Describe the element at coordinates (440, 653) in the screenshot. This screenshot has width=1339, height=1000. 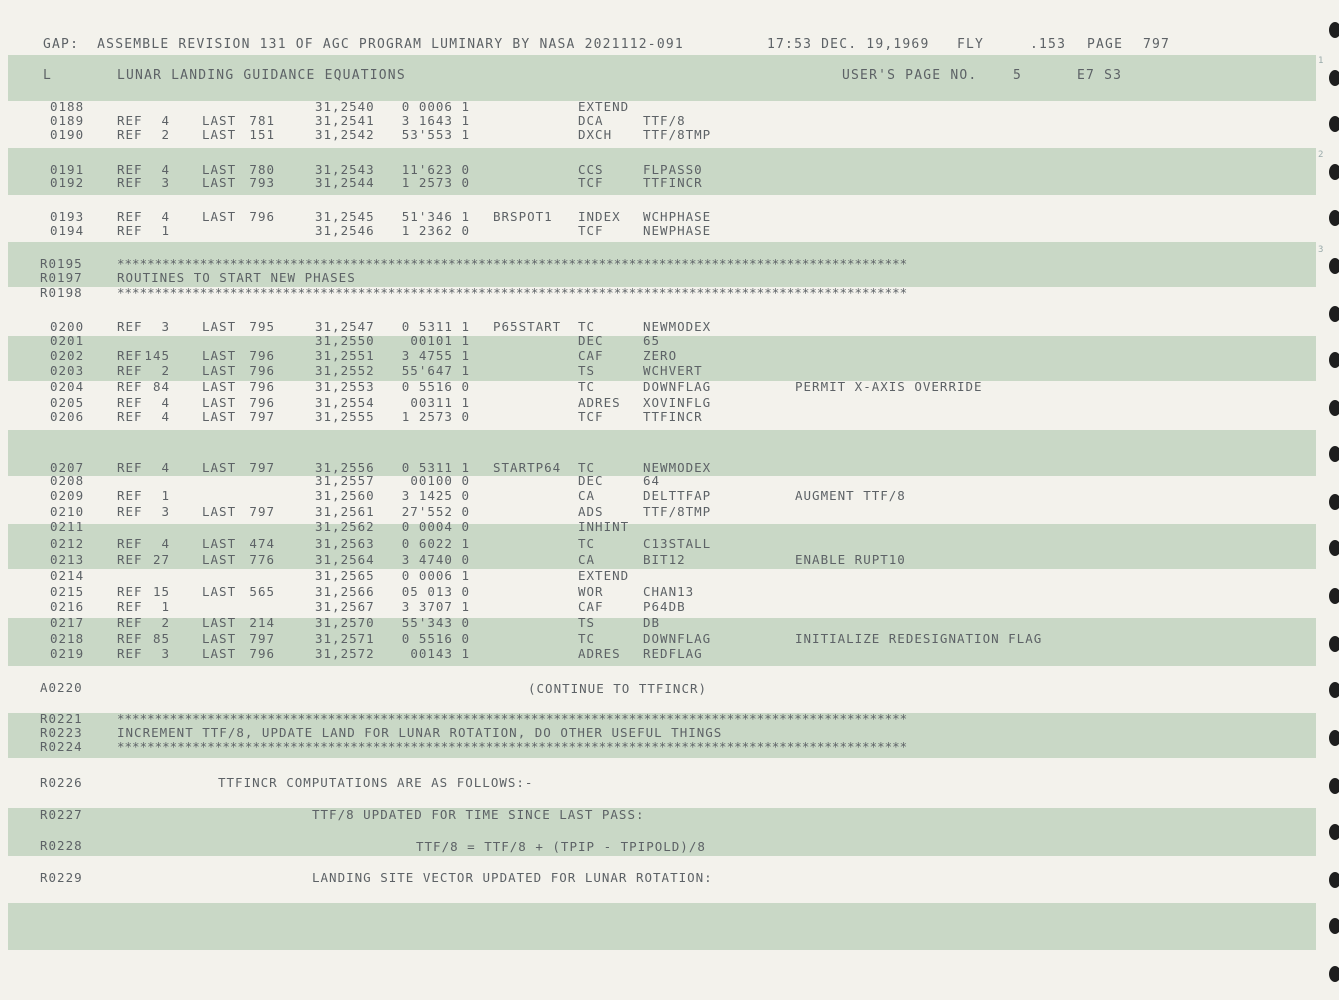
I see `octal-code: 00143 1` at that location.